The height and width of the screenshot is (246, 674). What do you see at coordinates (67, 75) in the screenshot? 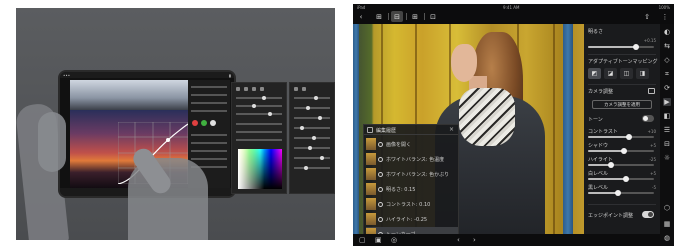
I see `tablet-status-left: •••` at bounding box center [67, 75].